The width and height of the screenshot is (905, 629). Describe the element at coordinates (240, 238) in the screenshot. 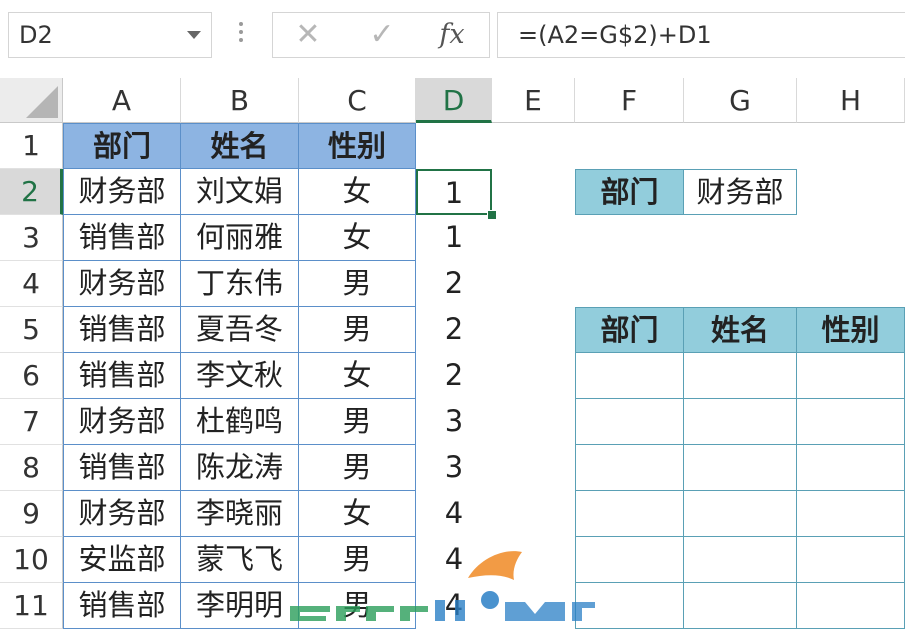

I see `source-table-cell: 何丽雅` at that location.